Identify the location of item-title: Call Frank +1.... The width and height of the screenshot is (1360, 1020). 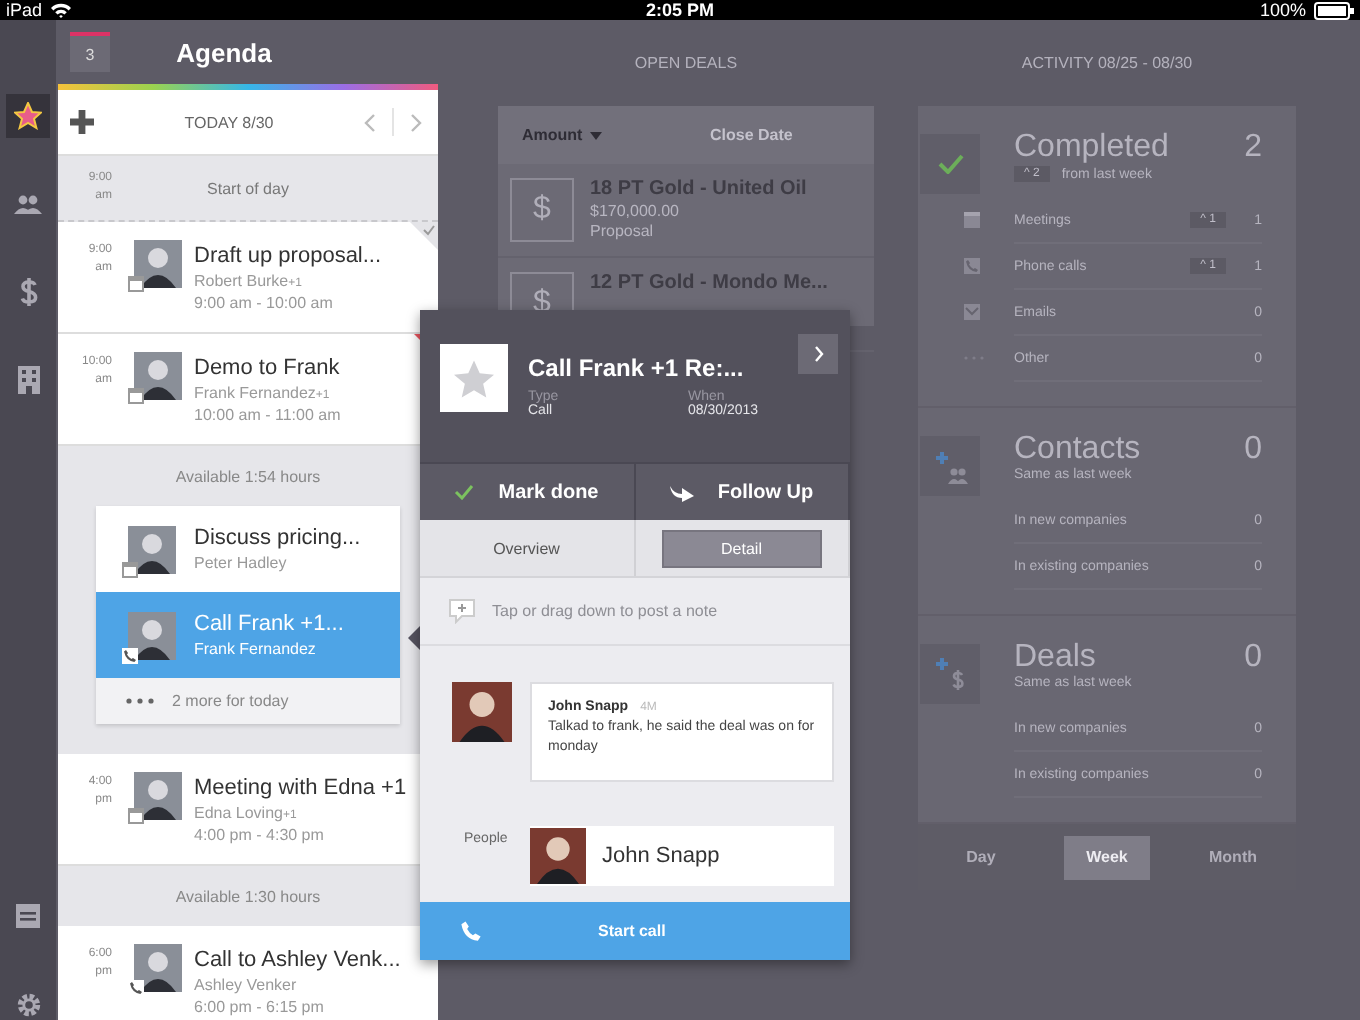
(269, 624).